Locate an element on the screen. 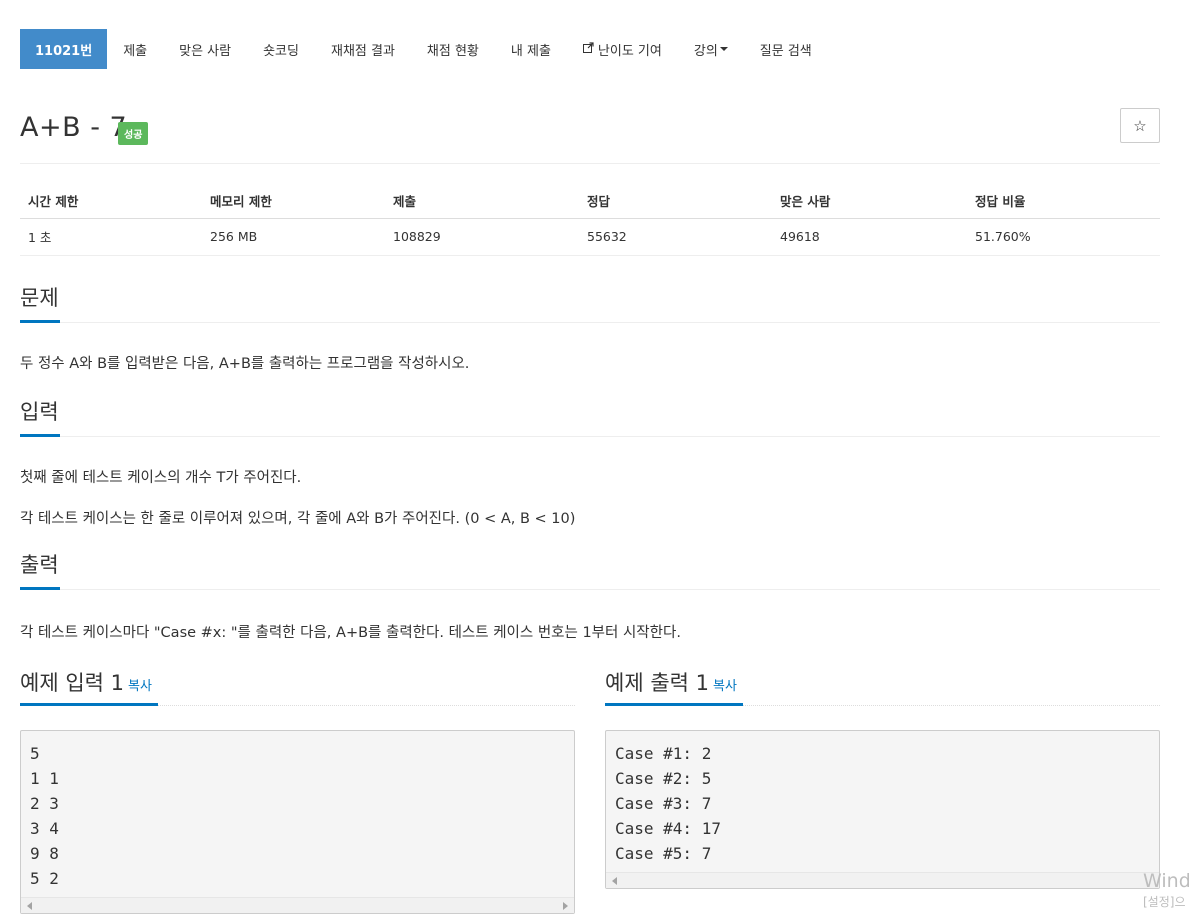 This screenshot has width=1189, height=921. table-cell: 55632 is located at coordinates (675, 237).